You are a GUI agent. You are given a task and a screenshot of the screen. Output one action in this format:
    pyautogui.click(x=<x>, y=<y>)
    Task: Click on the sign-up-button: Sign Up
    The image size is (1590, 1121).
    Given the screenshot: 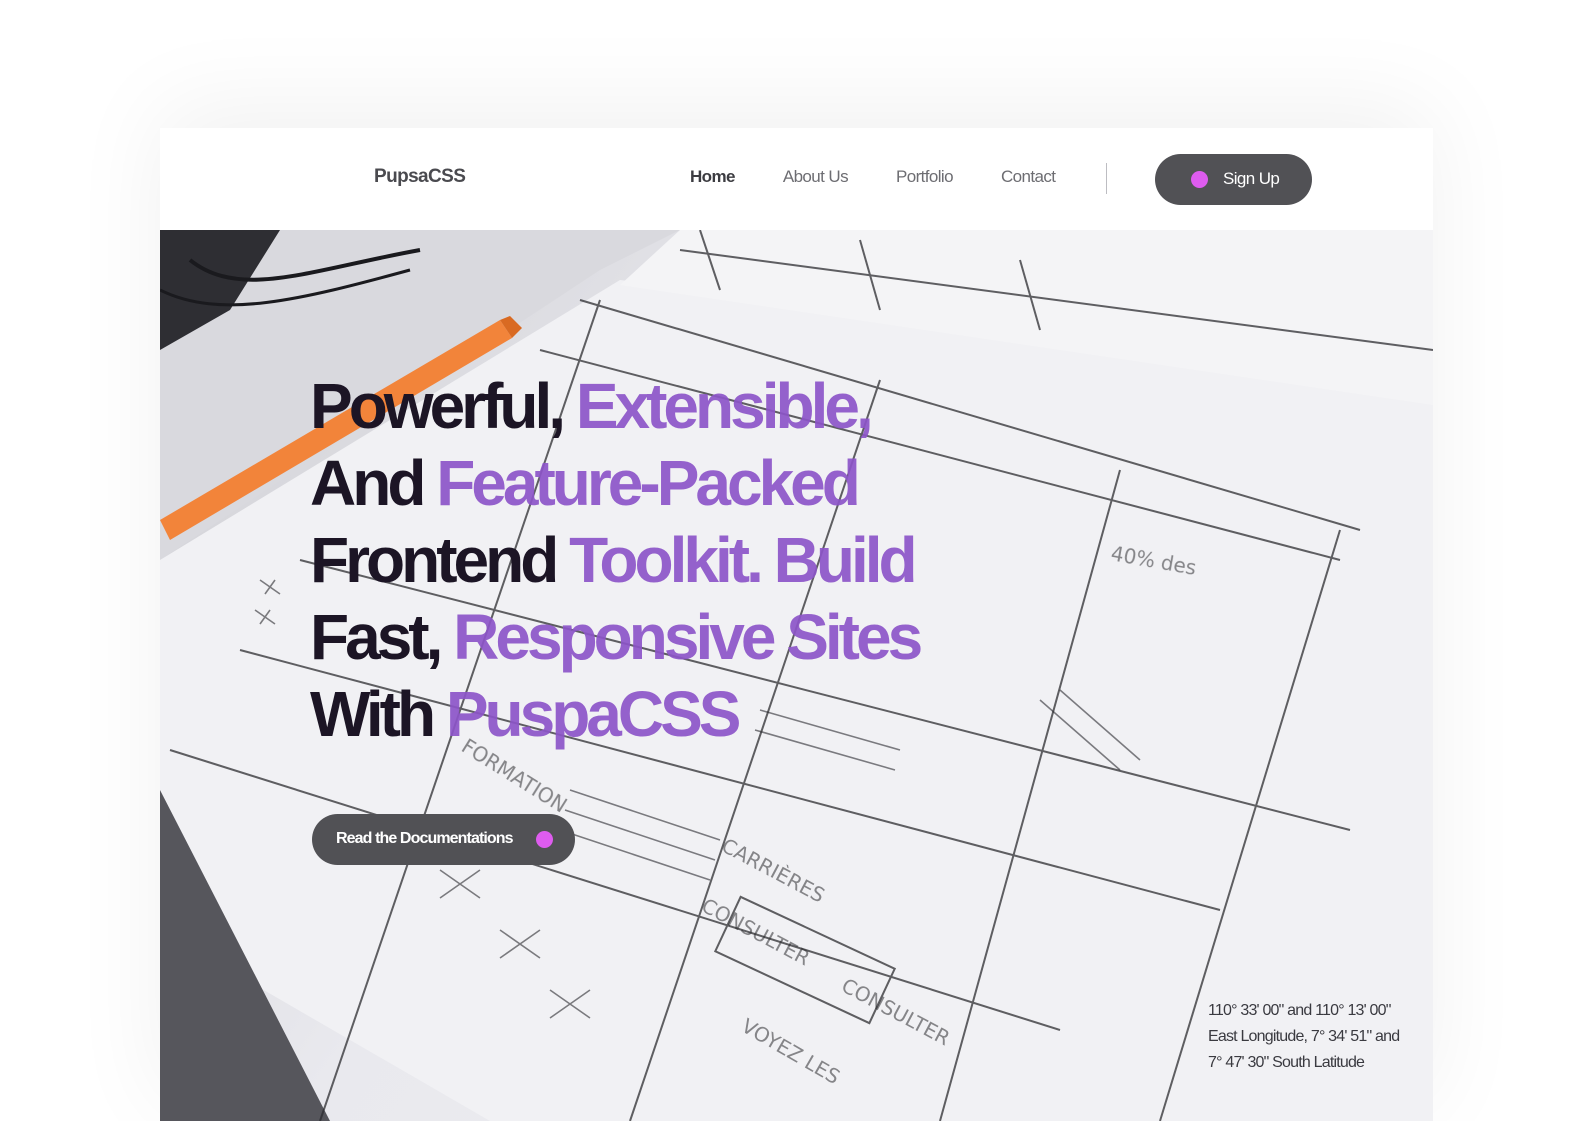 What is the action you would take?
    pyautogui.click(x=1233, y=179)
    